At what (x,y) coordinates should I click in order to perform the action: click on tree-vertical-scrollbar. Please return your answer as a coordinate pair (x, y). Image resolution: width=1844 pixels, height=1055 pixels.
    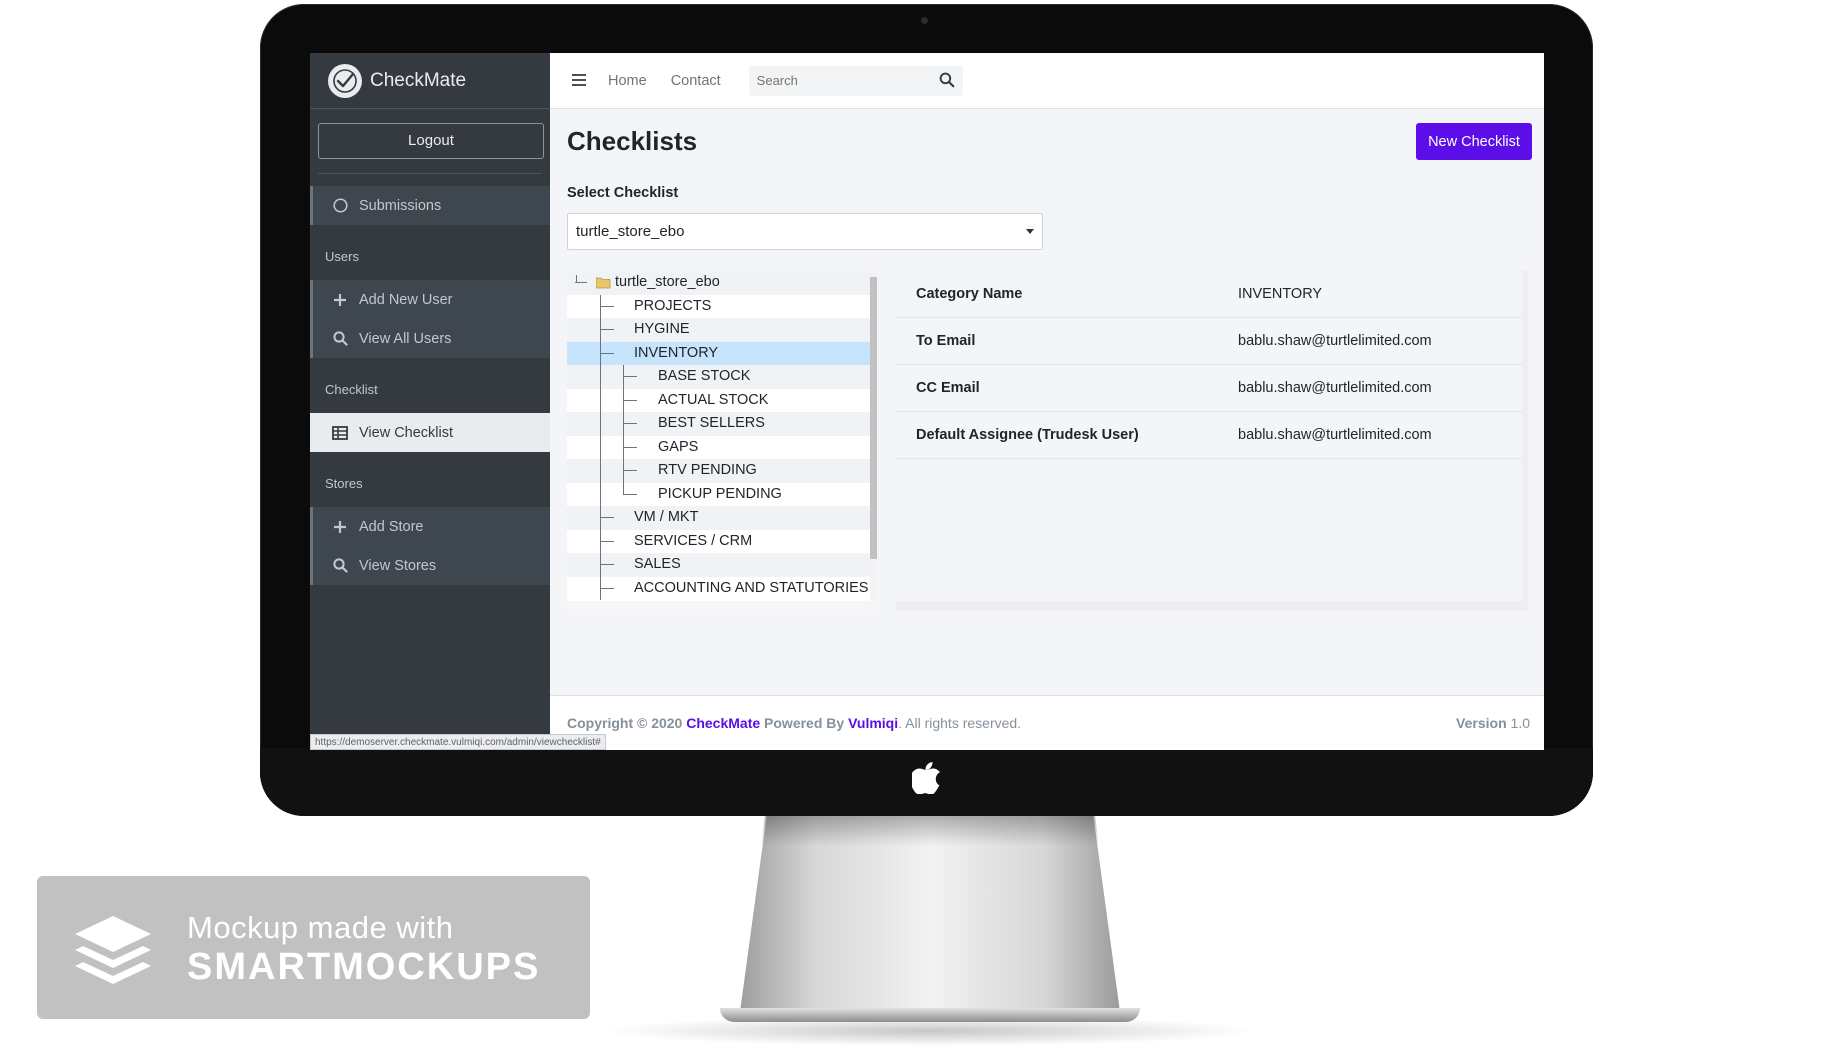
    Looking at the image, I should click on (873, 441).